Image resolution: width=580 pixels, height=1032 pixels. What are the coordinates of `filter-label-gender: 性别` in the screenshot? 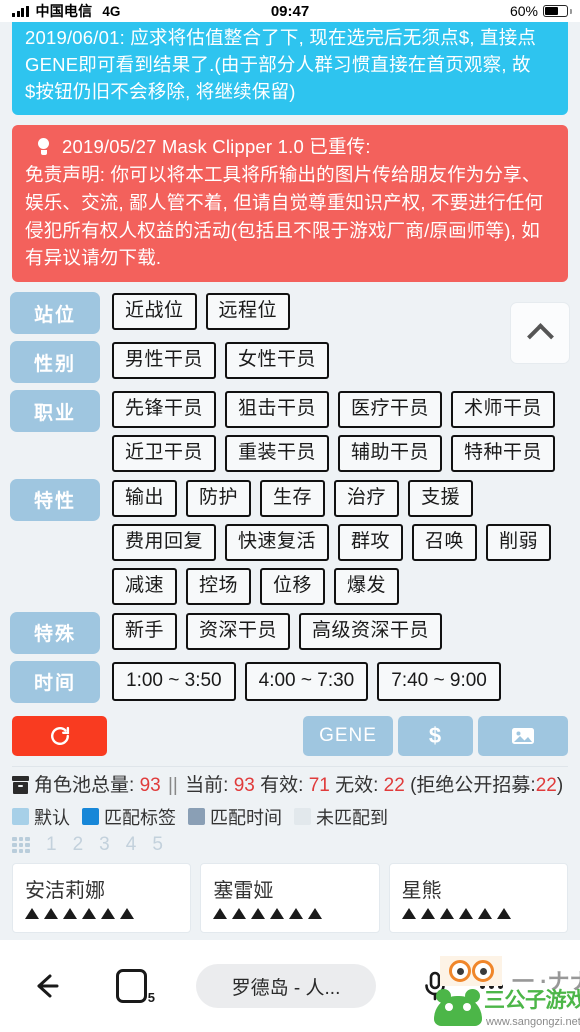 It's located at (55, 362).